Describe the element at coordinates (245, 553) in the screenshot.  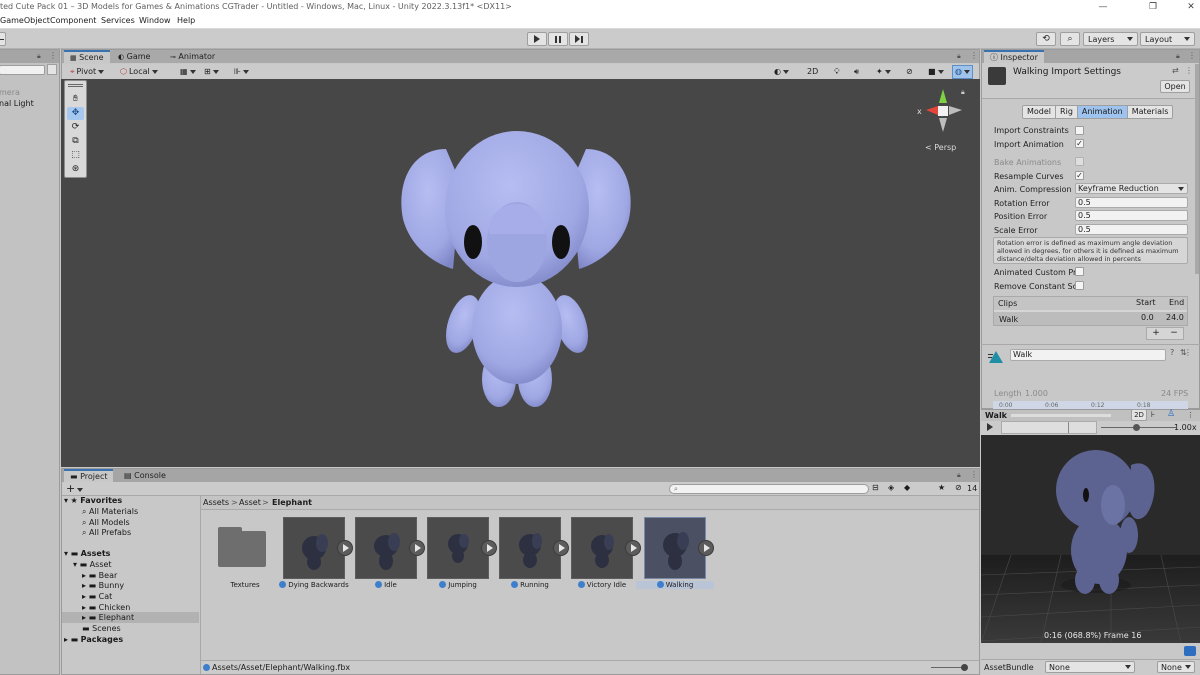
I see `asset-textures-folder: Textures` at that location.